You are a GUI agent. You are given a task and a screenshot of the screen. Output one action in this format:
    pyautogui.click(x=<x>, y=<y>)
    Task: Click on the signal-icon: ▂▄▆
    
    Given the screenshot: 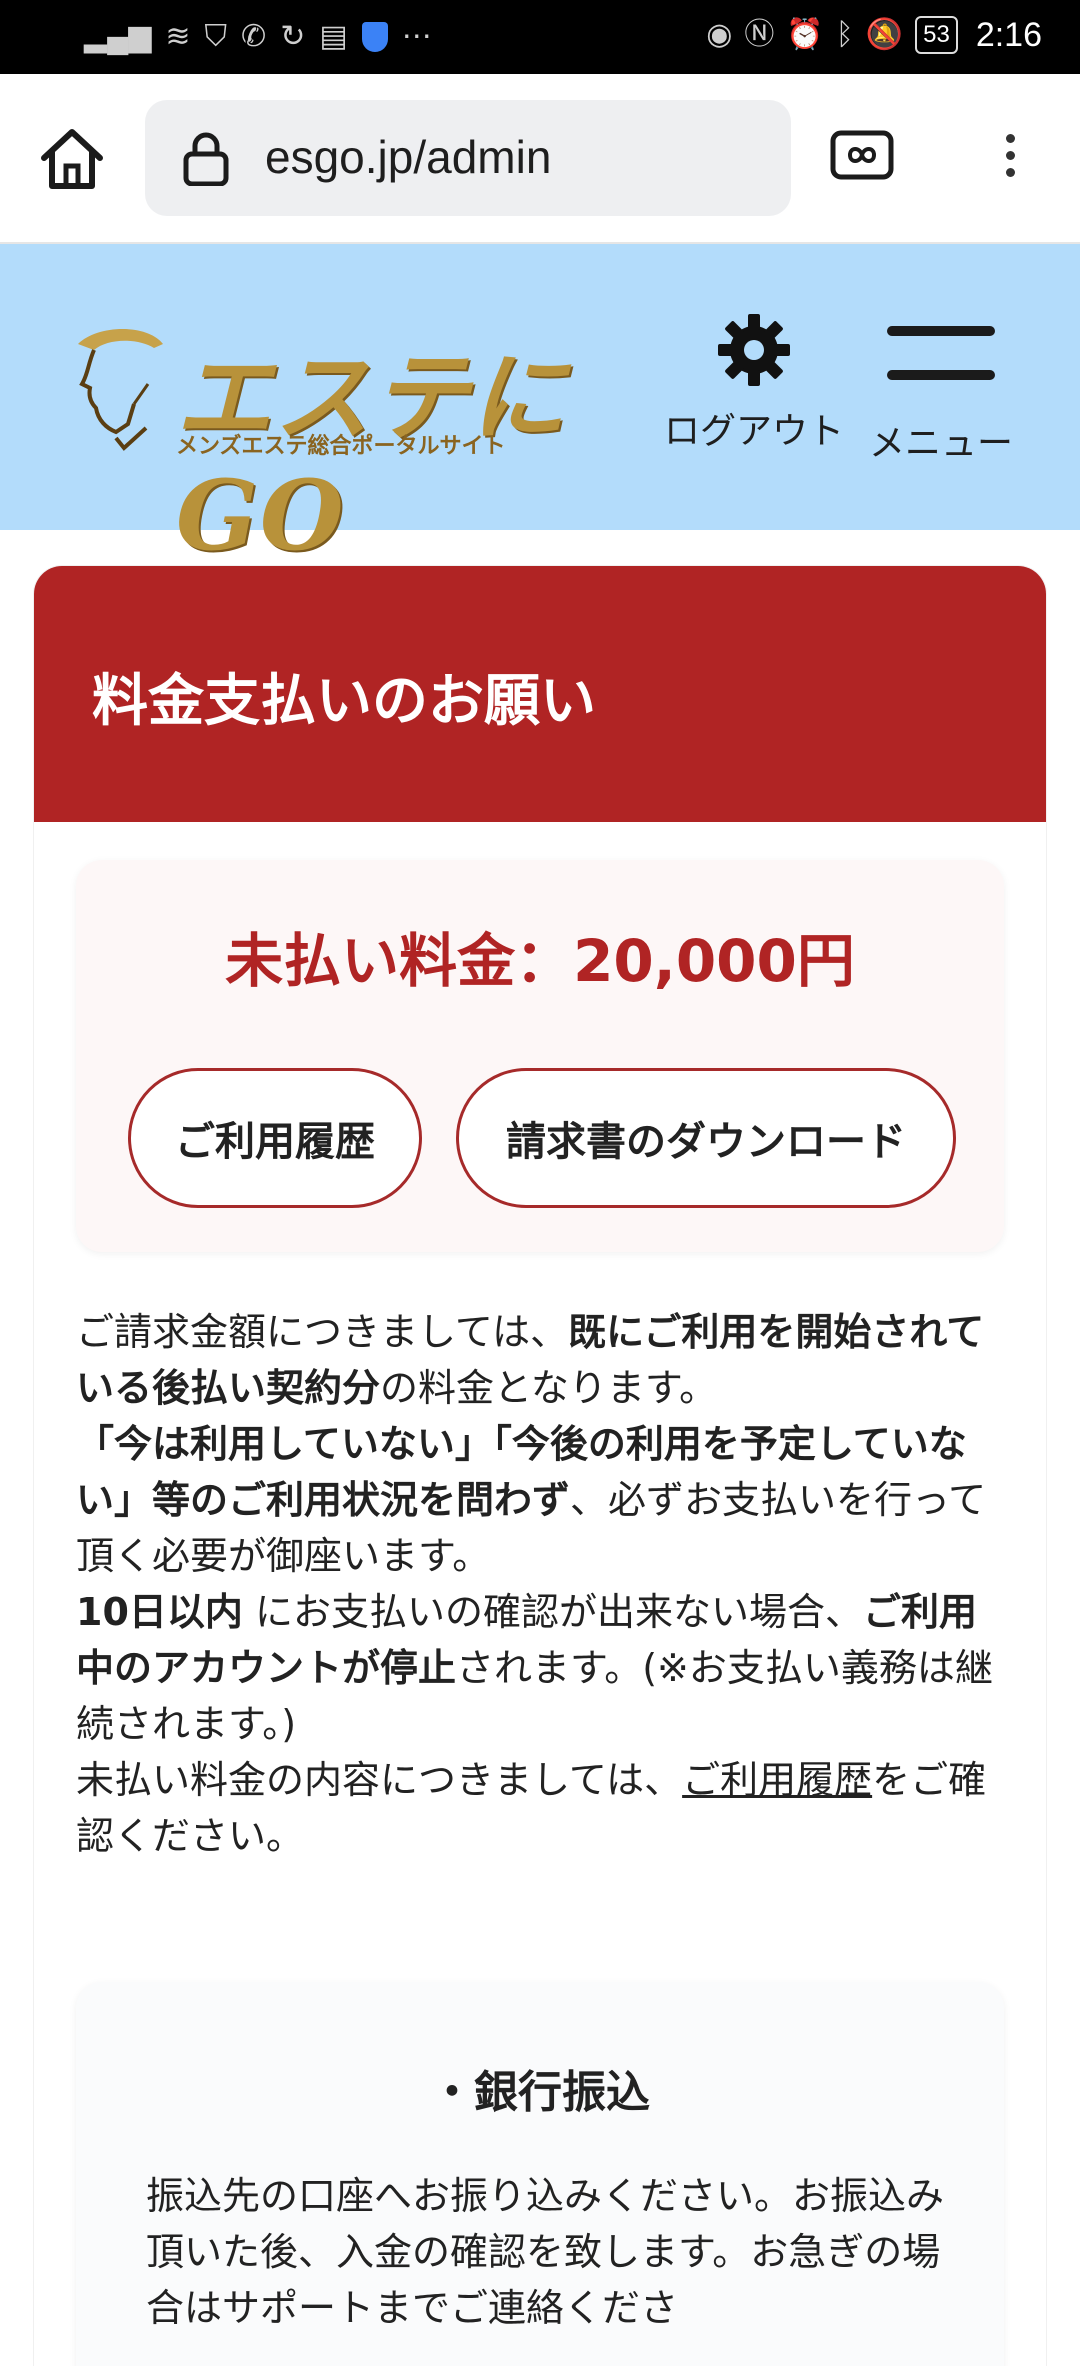 What is the action you would take?
    pyautogui.click(x=118, y=36)
    